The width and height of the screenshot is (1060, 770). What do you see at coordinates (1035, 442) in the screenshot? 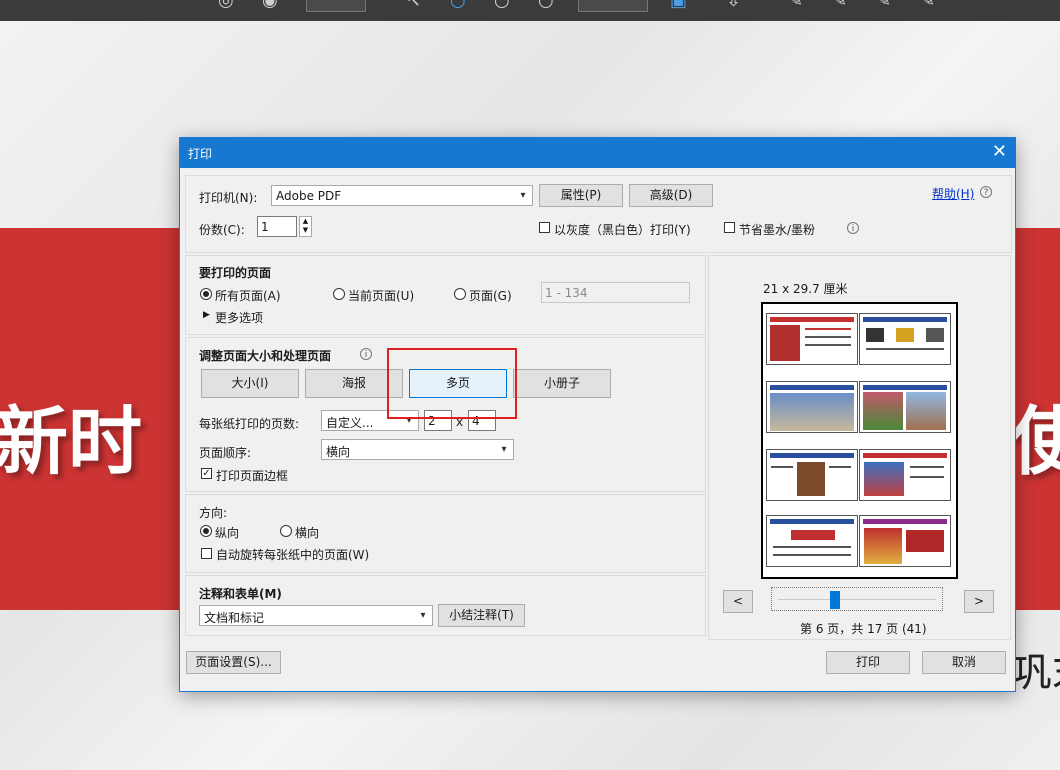
I see `banner-title-right: 使` at bounding box center [1035, 442].